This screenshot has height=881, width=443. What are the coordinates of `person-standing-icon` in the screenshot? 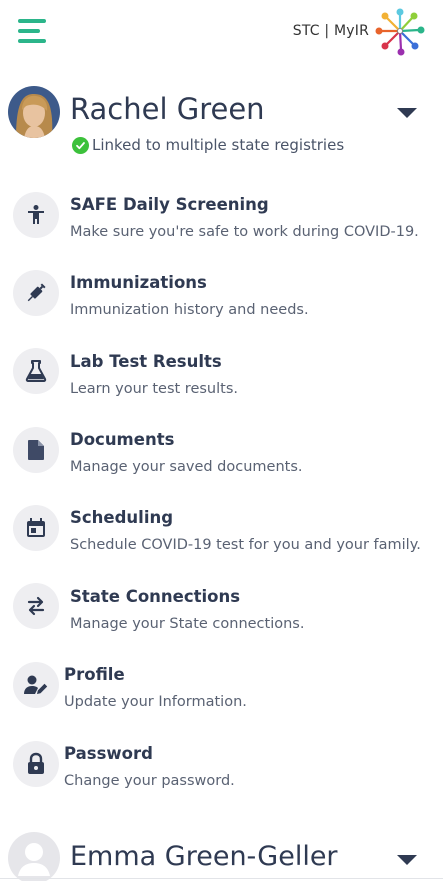 It's located at (36, 215).